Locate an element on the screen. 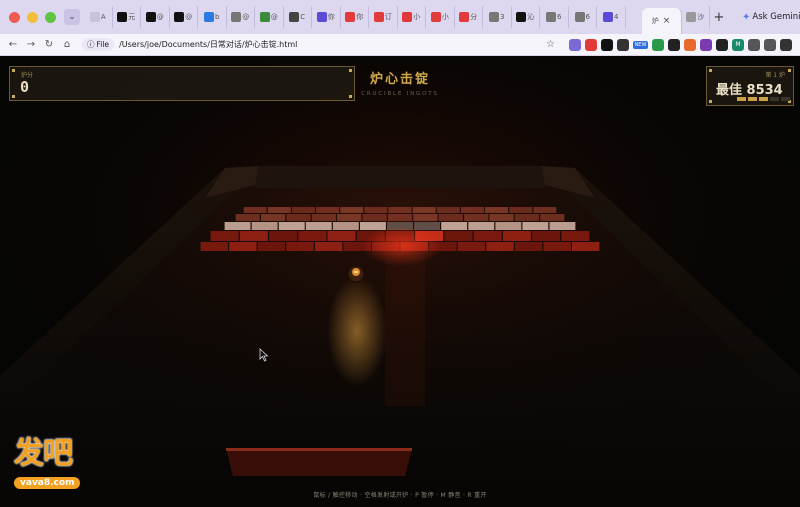 Image resolution: width=800 pixels, height=507 pixels. new-tab-button: + is located at coordinates (719, 17).